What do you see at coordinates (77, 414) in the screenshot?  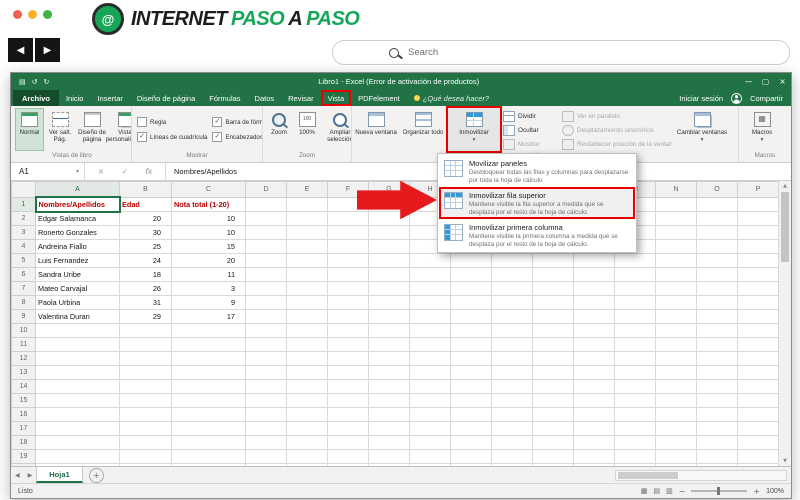 I see `cell-a16` at bounding box center [77, 414].